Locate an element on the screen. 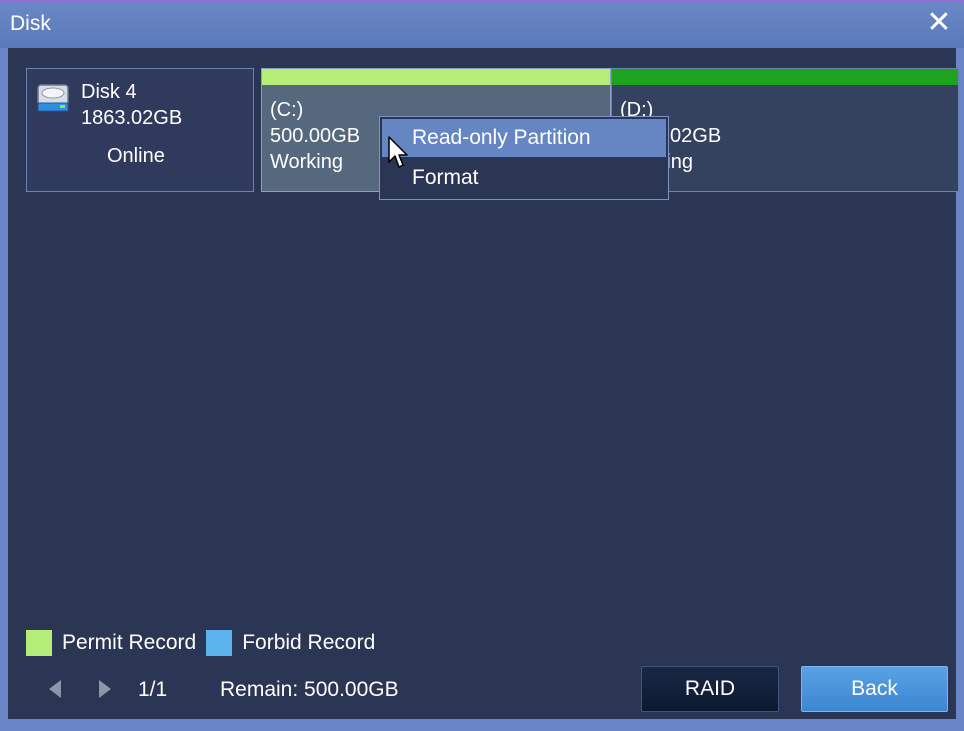  menu-item-format: Format is located at coordinates (524, 178).